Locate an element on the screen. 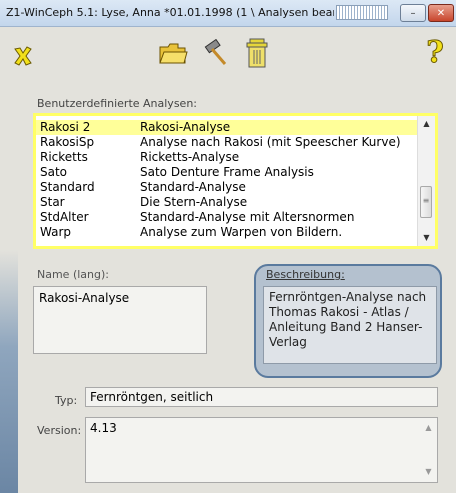 Image resolution: width=456 pixels, height=493 pixels. toolbar: ? is located at coordinates (228, 55).